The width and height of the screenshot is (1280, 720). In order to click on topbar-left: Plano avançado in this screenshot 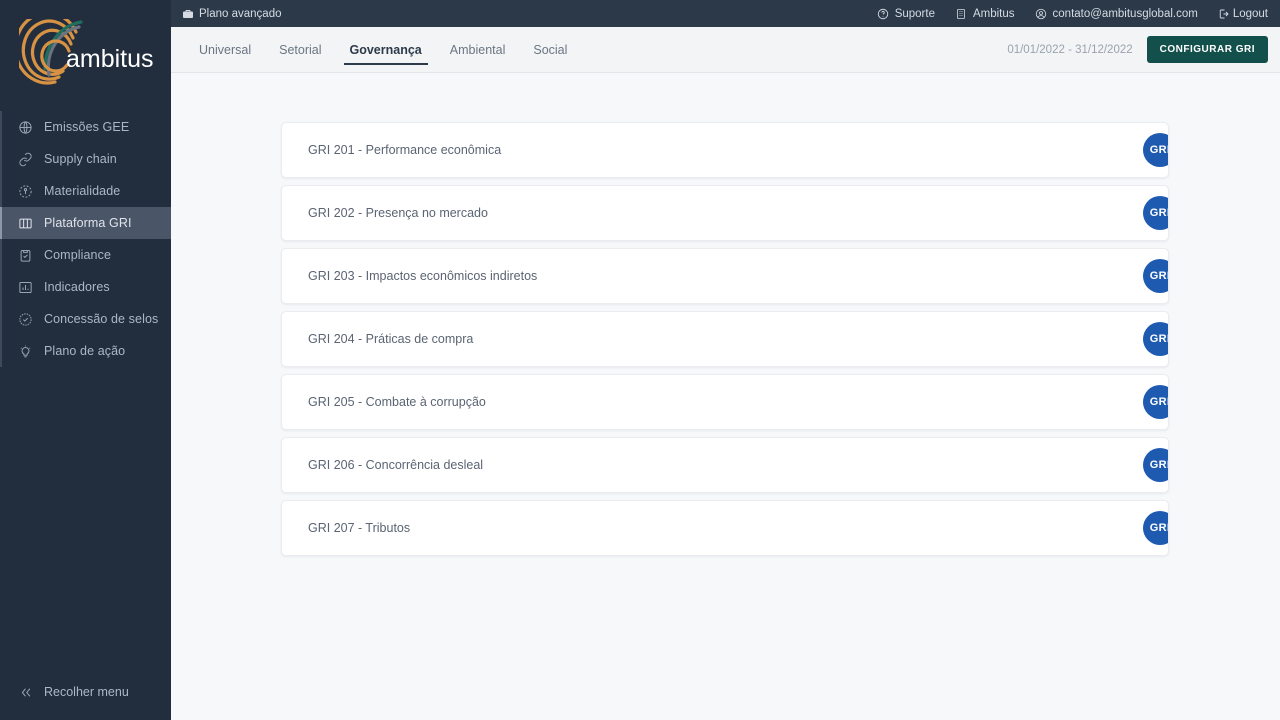, I will do `click(231, 13)`.